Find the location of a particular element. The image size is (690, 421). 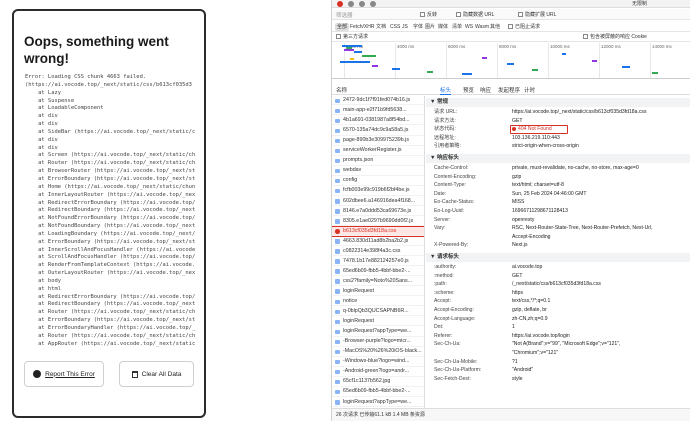

throttle-select: 无限制 is located at coordinates (639, 3).